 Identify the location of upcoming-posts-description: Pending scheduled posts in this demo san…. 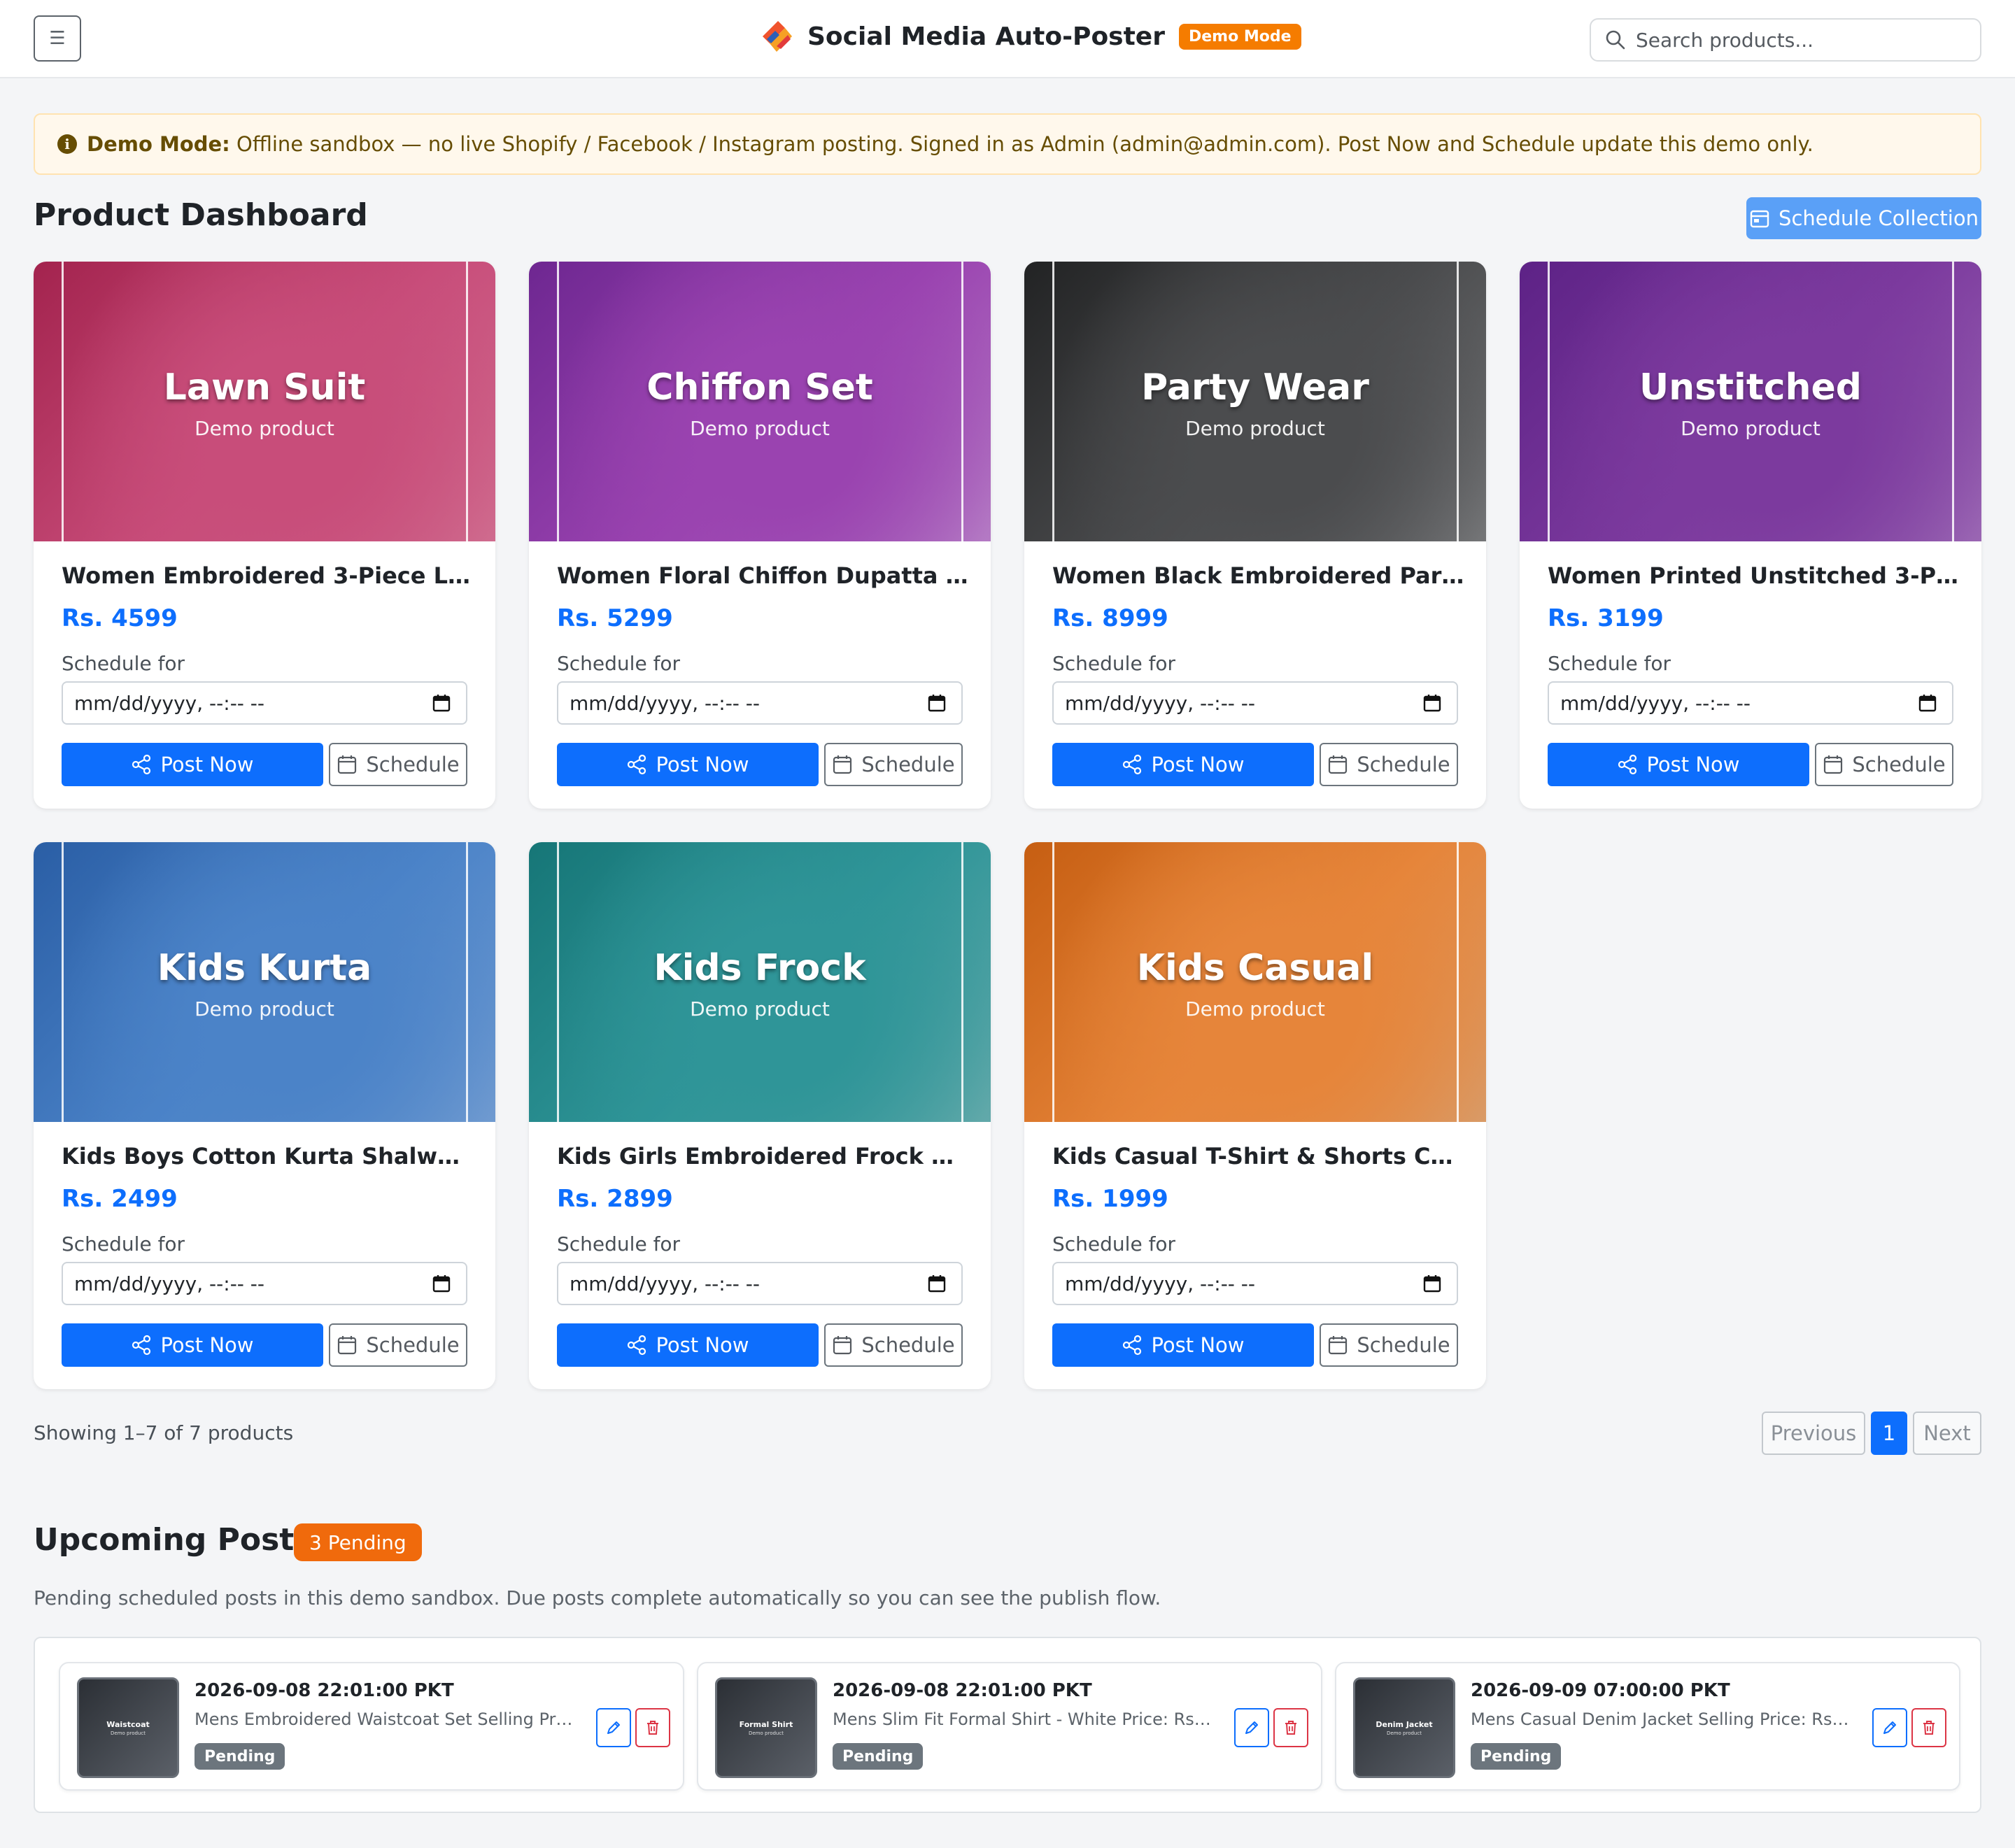
(597, 1597).